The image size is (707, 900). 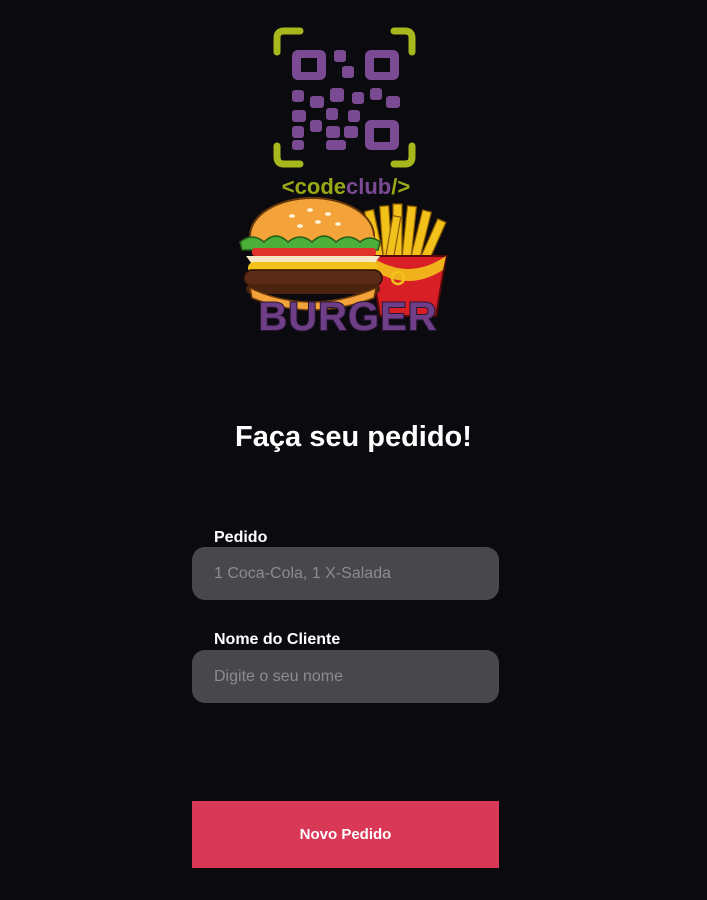 What do you see at coordinates (241, 537) in the screenshot?
I see `order-field-label: Pedido` at bounding box center [241, 537].